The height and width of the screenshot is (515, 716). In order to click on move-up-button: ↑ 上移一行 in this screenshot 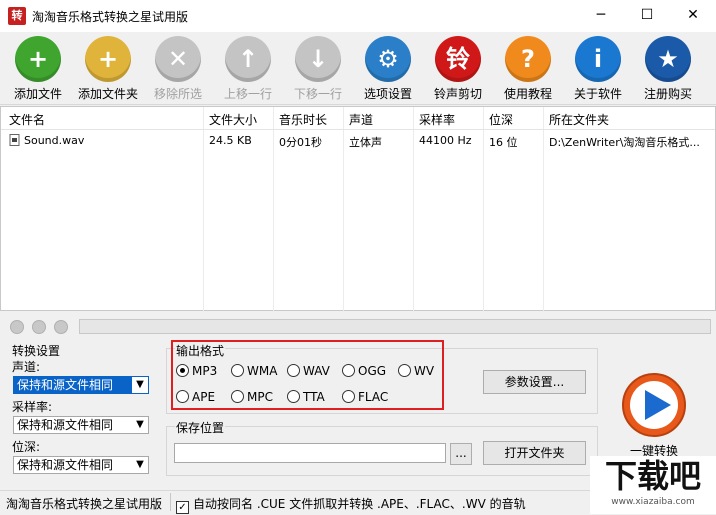, I will do `click(248, 68)`.